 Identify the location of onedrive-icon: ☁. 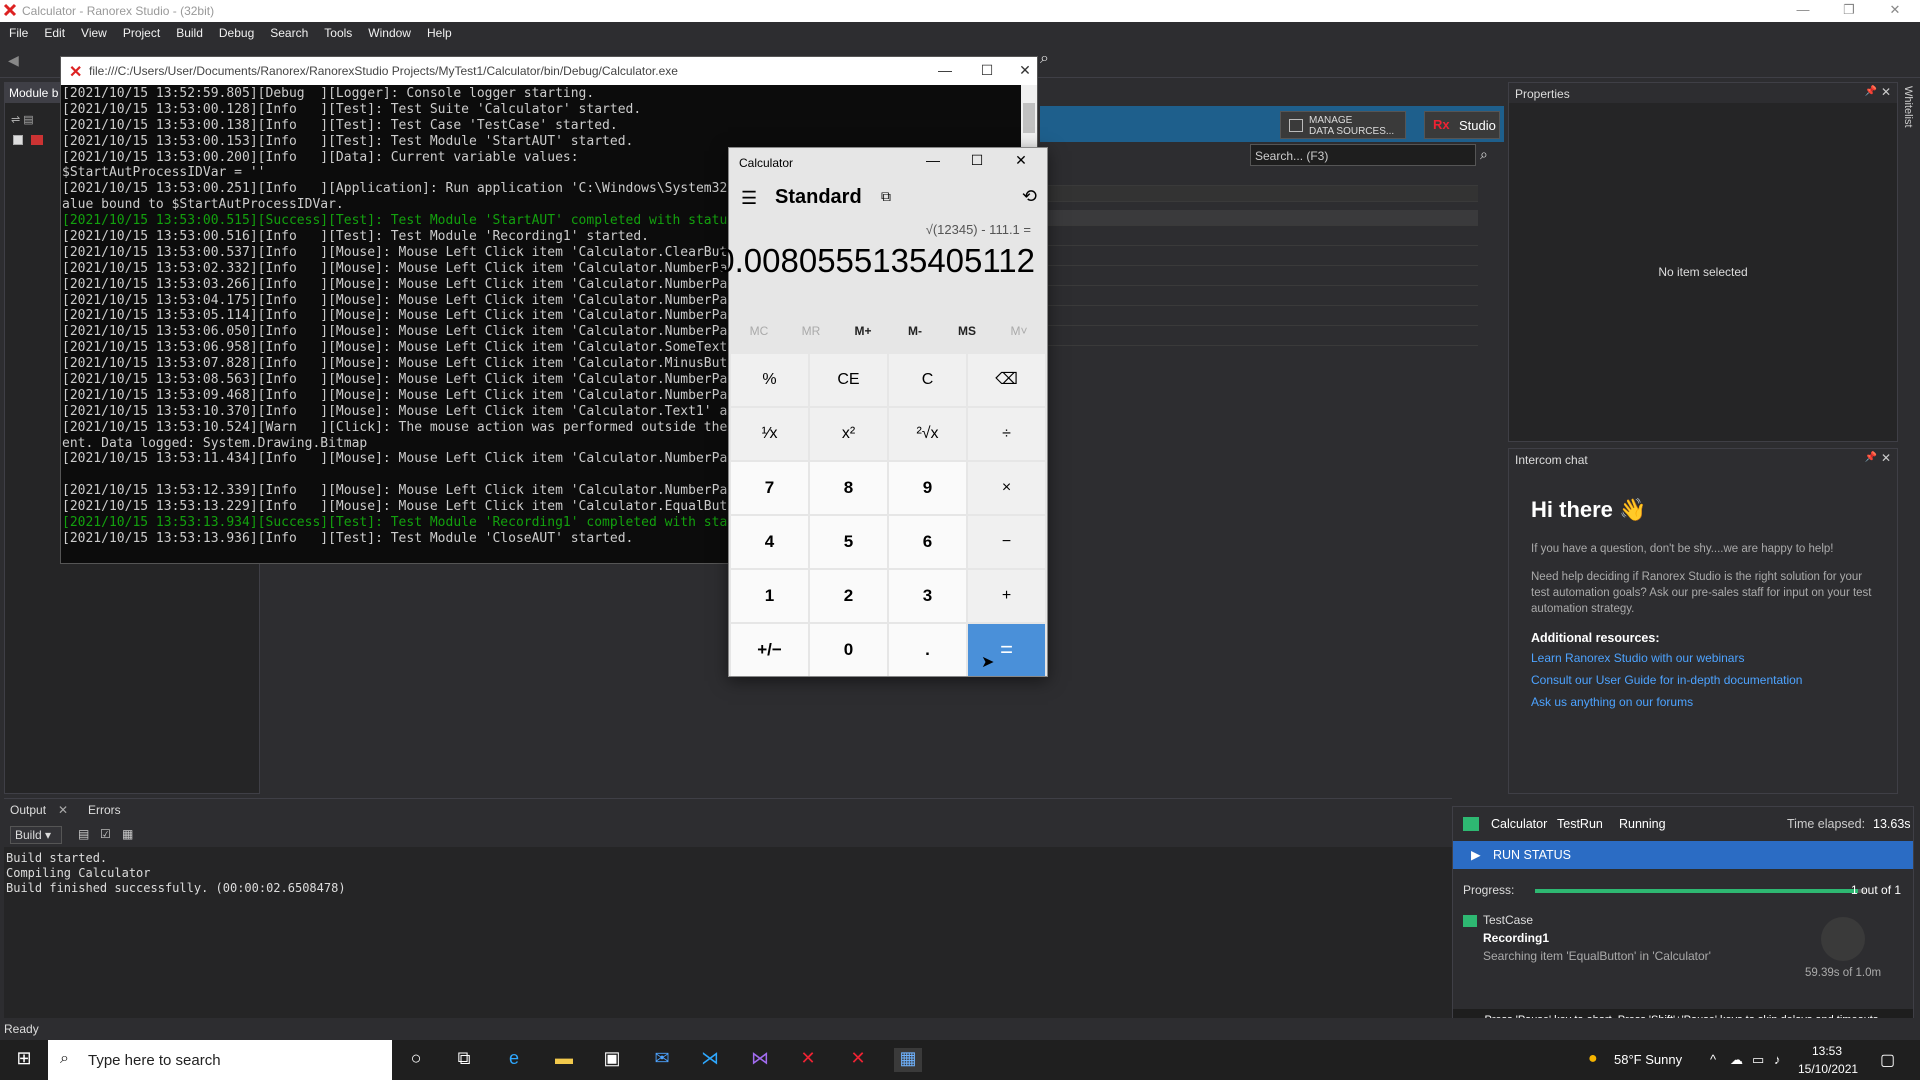
(1736, 1060).